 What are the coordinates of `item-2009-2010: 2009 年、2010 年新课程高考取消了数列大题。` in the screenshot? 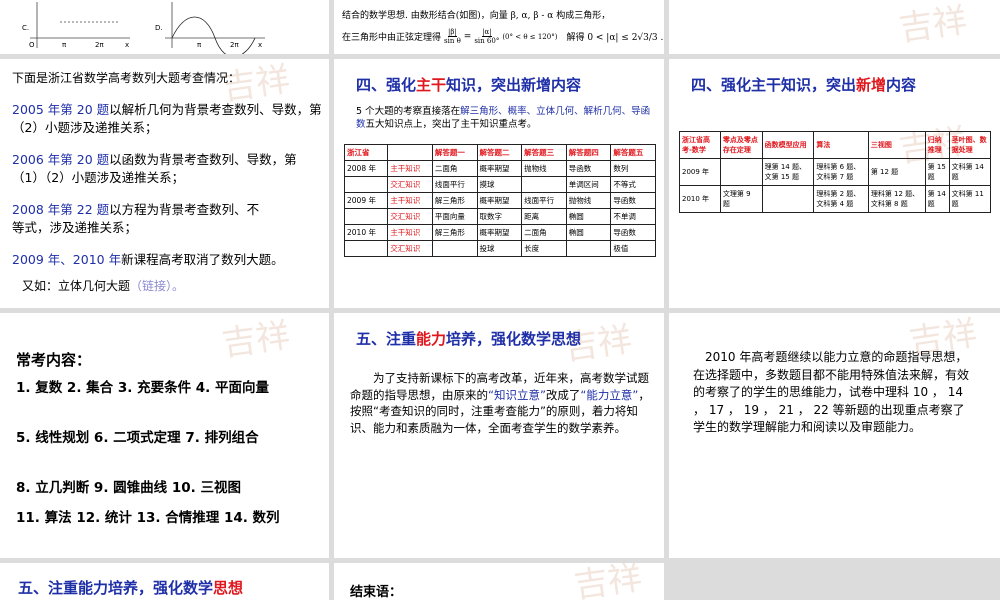 It's located at (167, 260).